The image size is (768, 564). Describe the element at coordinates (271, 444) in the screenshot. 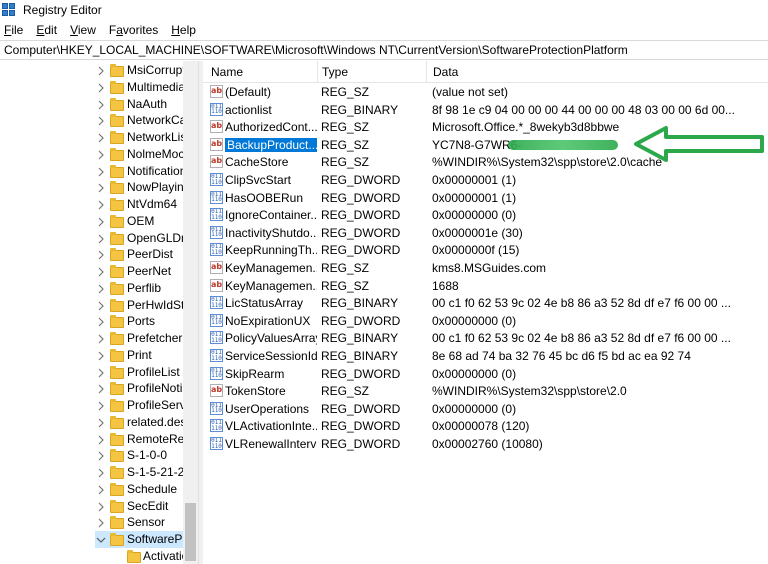

I see `value-name: VLRenewalInterval` at that location.